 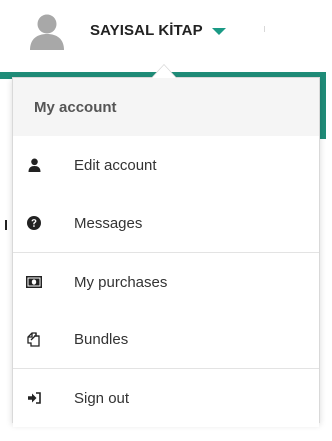 I want to click on dropdown-pointer, so click(x=164, y=71).